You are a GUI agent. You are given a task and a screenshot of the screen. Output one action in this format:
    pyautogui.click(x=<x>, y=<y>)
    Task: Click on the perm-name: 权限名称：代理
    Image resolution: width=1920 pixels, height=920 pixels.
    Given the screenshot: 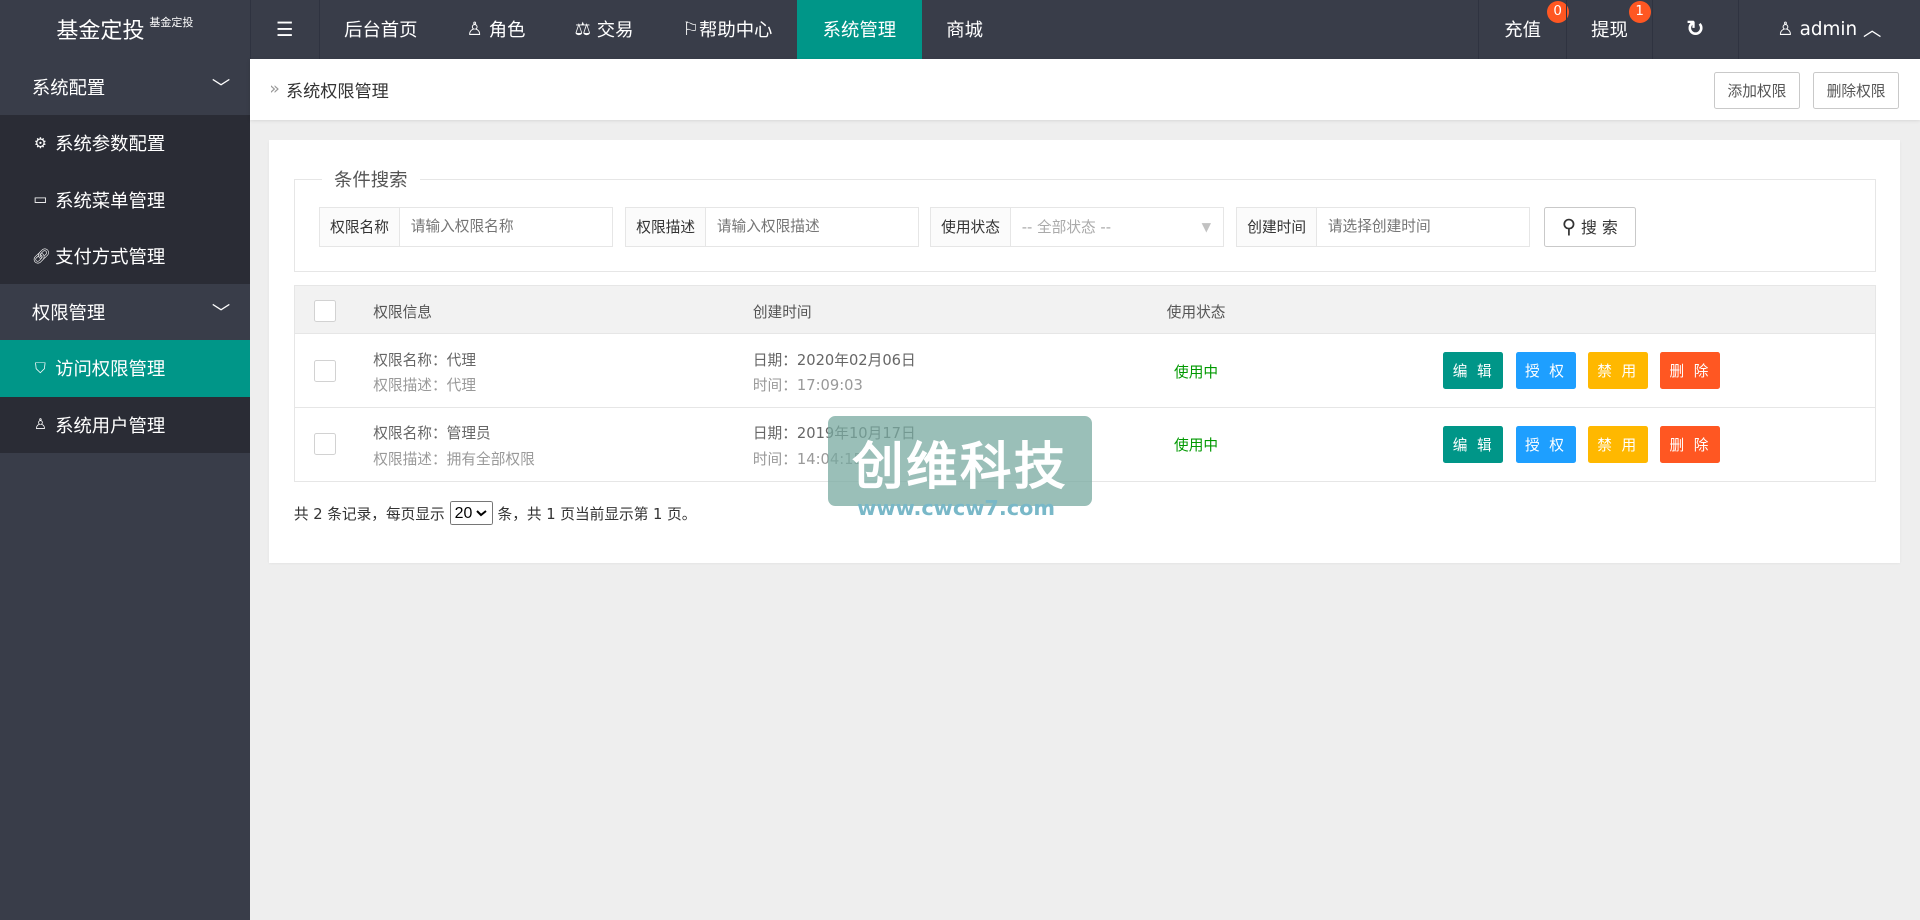 What is the action you would take?
    pyautogui.click(x=425, y=360)
    